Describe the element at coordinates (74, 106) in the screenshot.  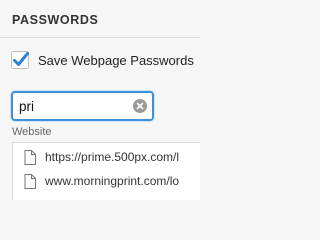
I see `search-input` at that location.